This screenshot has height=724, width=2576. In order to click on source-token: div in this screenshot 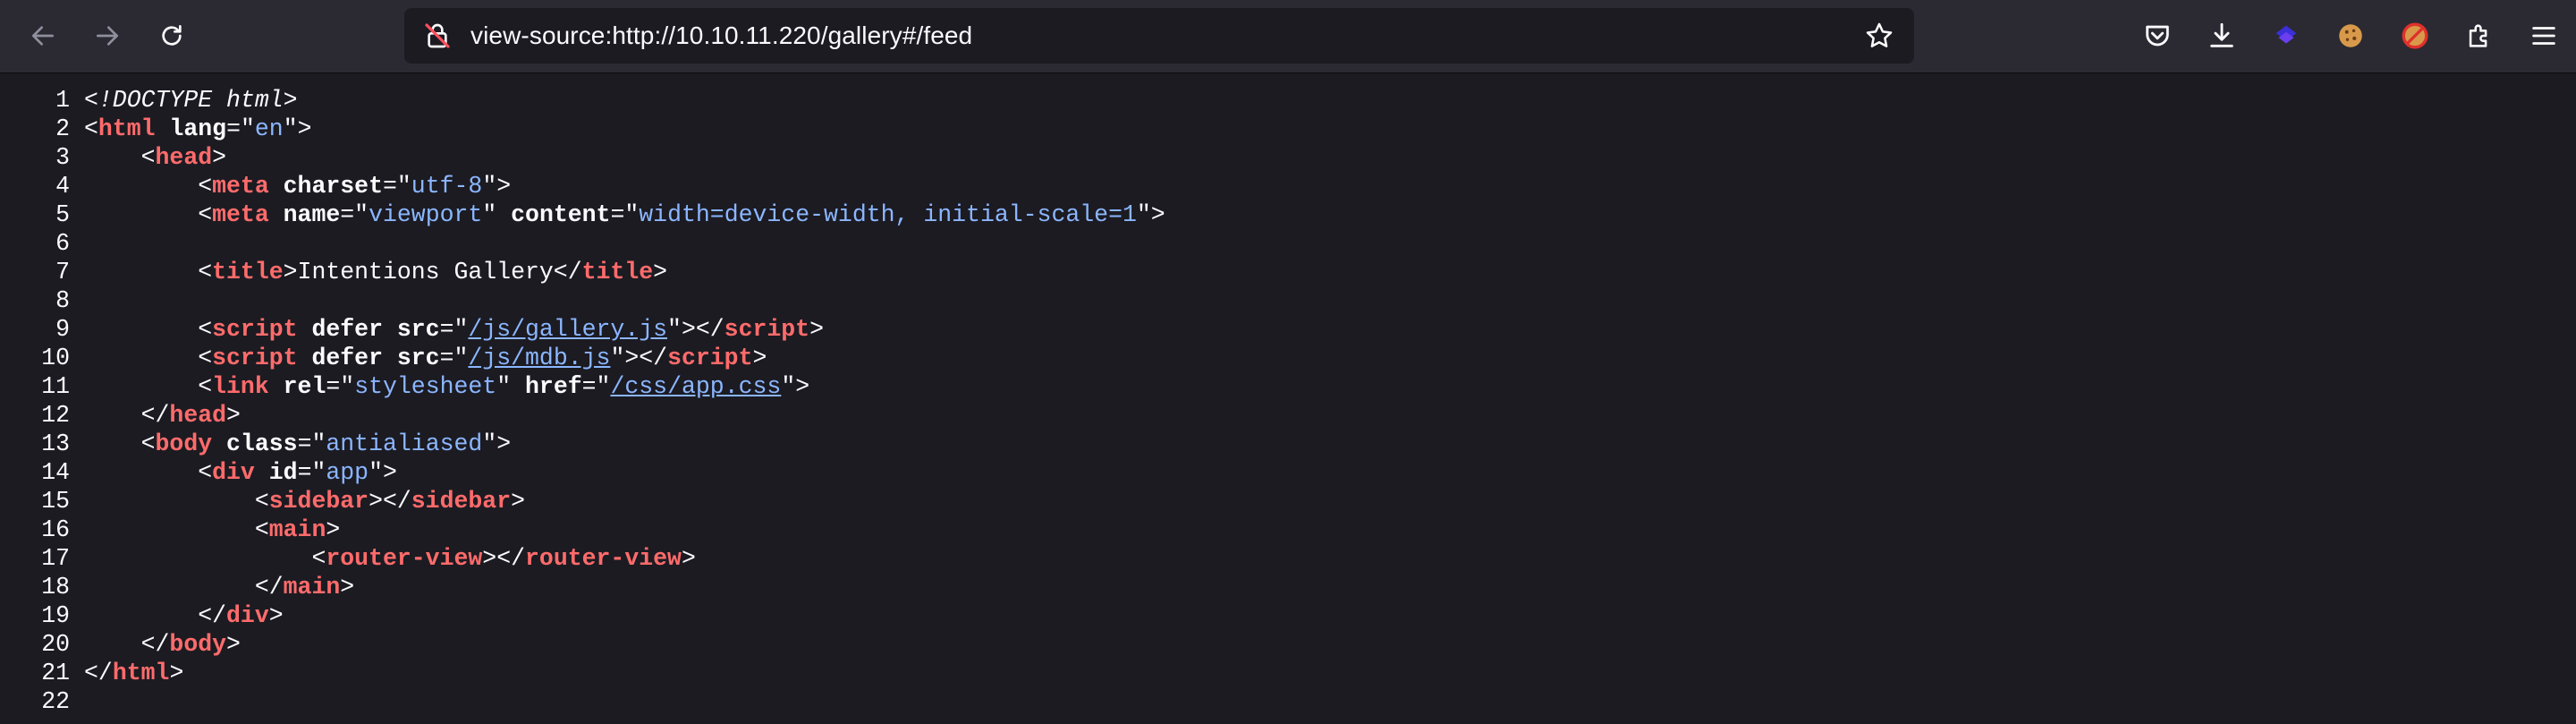, I will do `click(247, 615)`.